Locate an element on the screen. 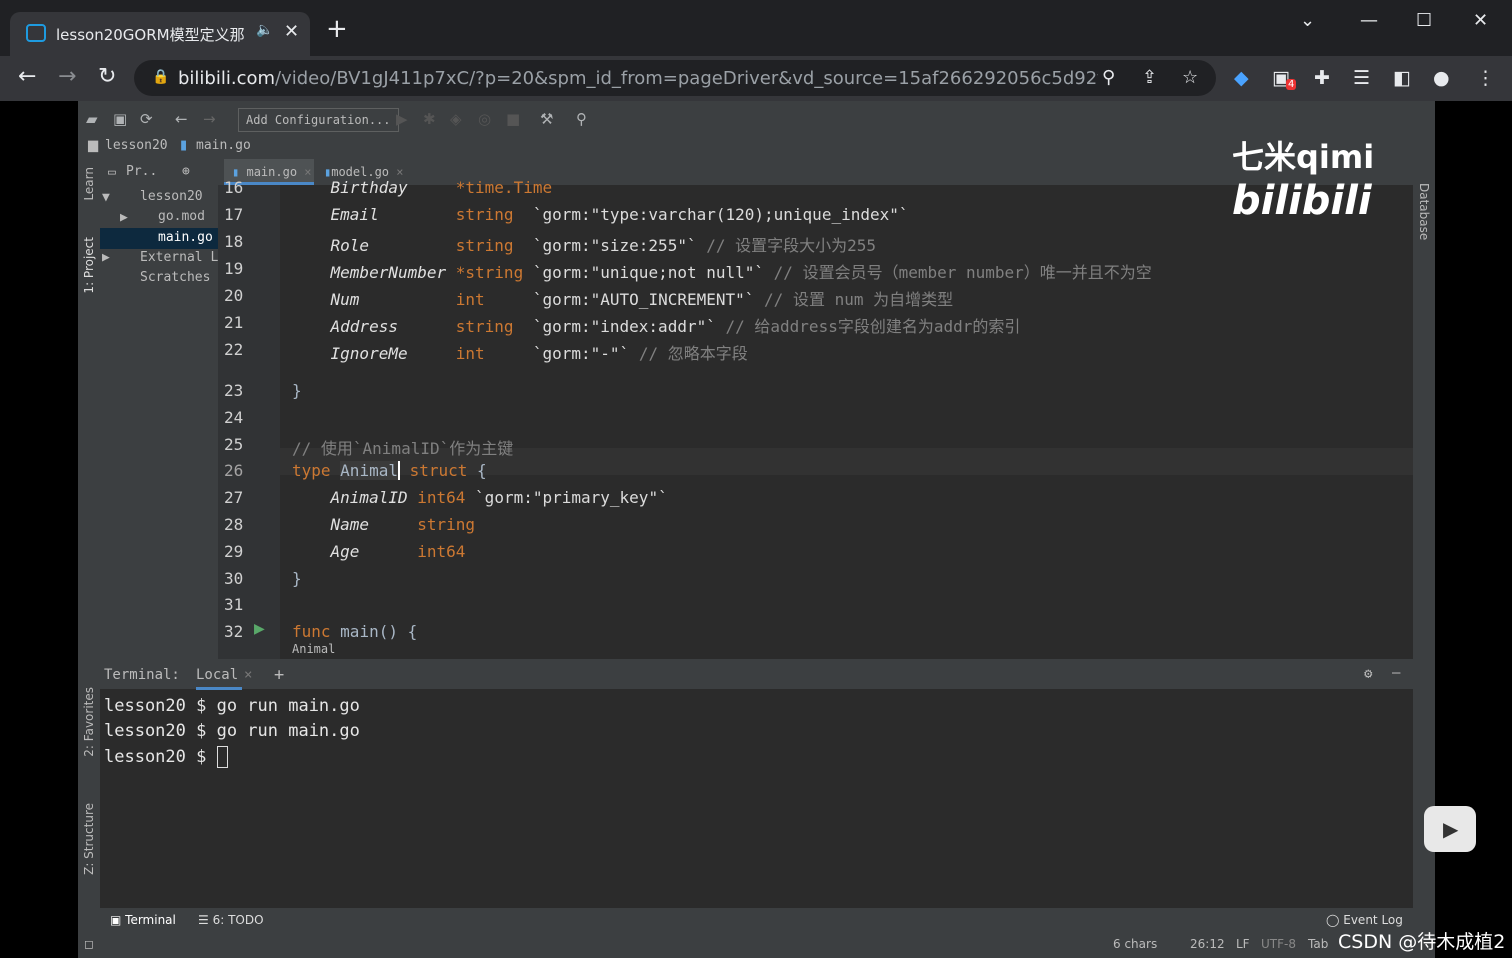 The image size is (1512, 958). breadcrumb-hint: Animal is located at coordinates (314, 649).